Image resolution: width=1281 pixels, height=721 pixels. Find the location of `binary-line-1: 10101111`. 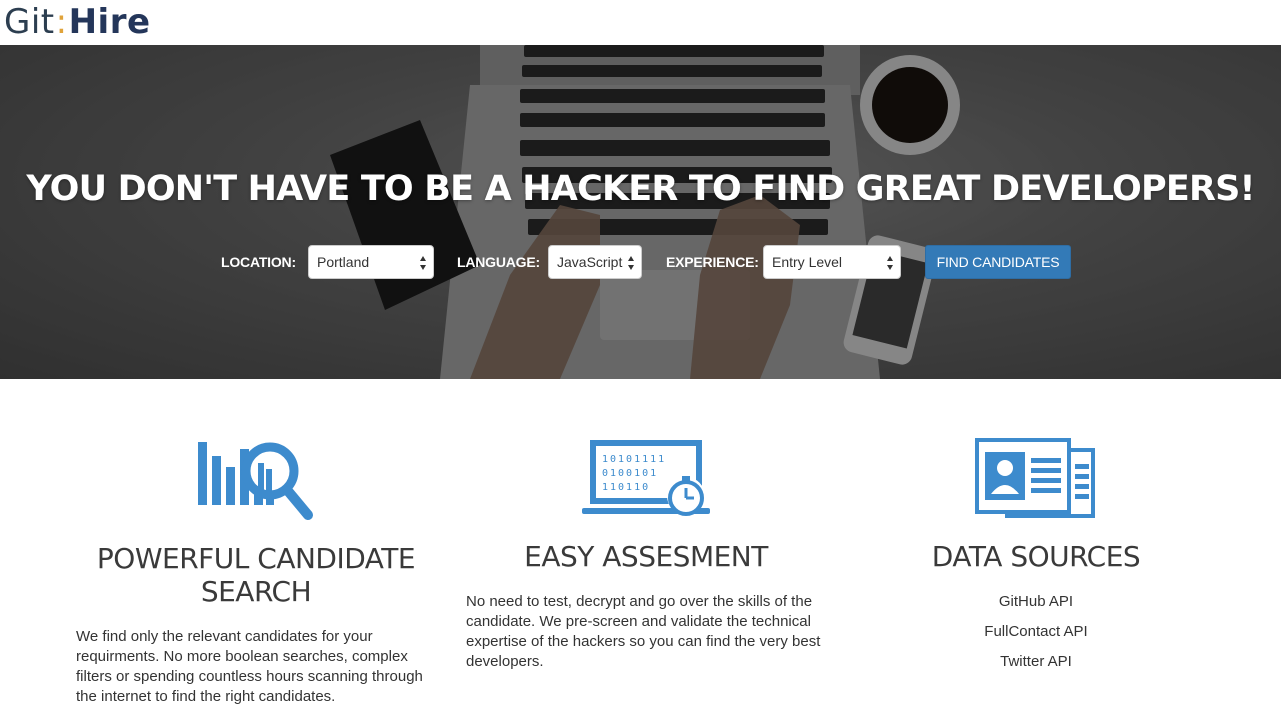

binary-line-1: 10101111 is located at coordinates (634, 459).